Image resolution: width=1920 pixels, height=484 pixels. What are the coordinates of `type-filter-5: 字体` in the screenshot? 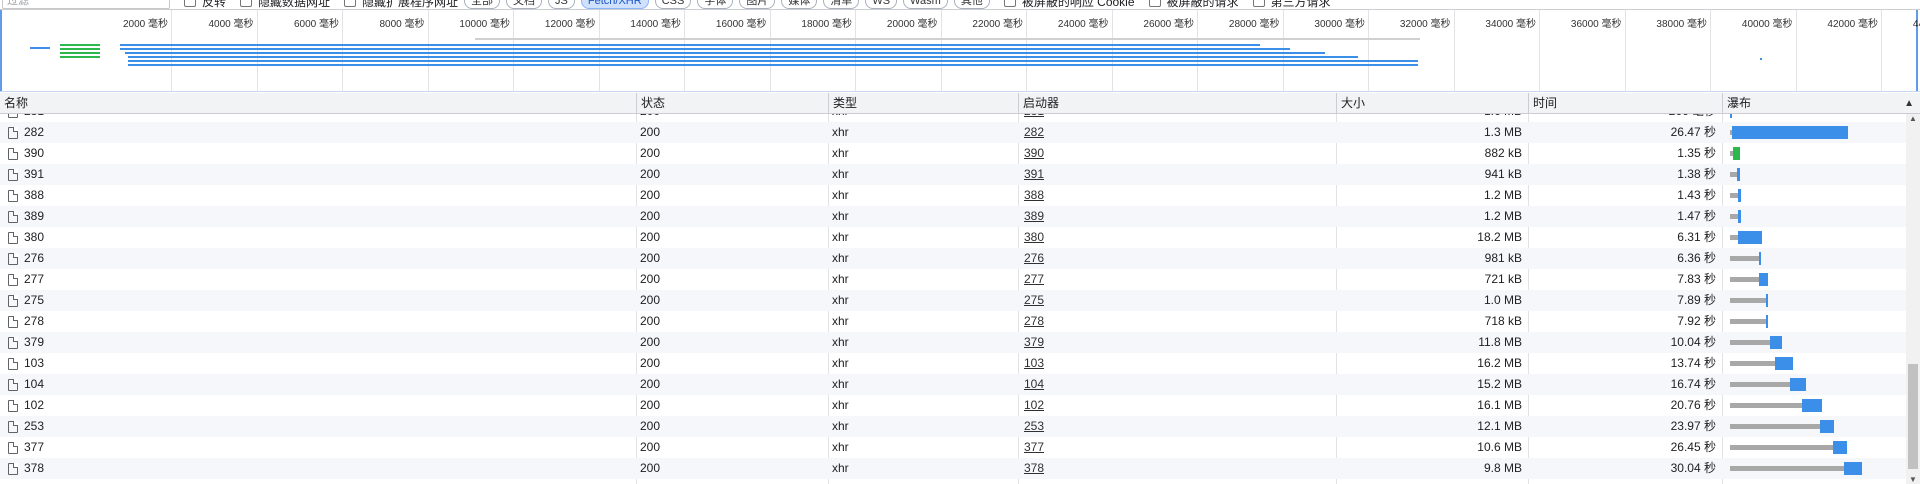 It's located at (715, 4).